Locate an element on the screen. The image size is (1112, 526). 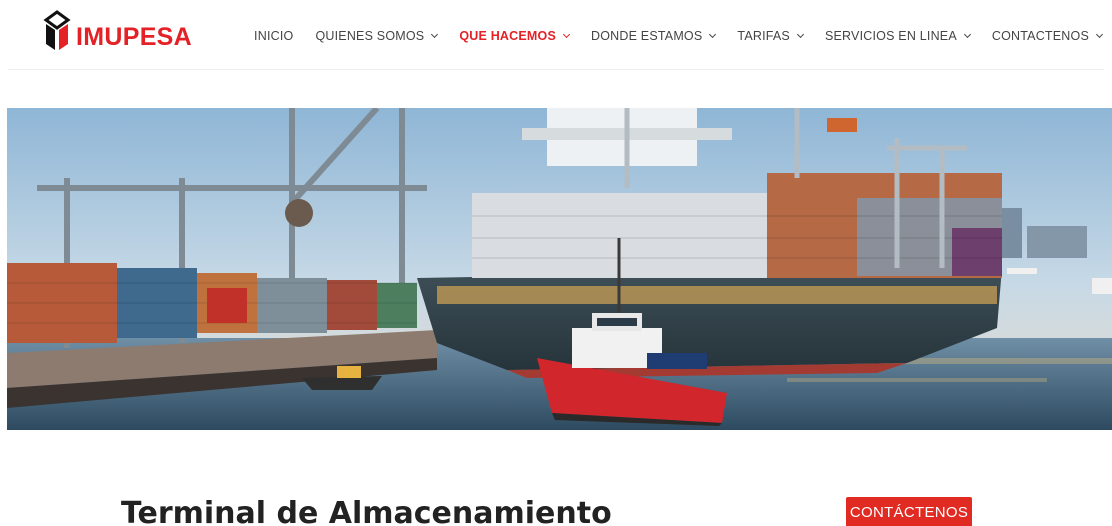
nav-item-inicio: INICIO is located at coordinates (273, 36).